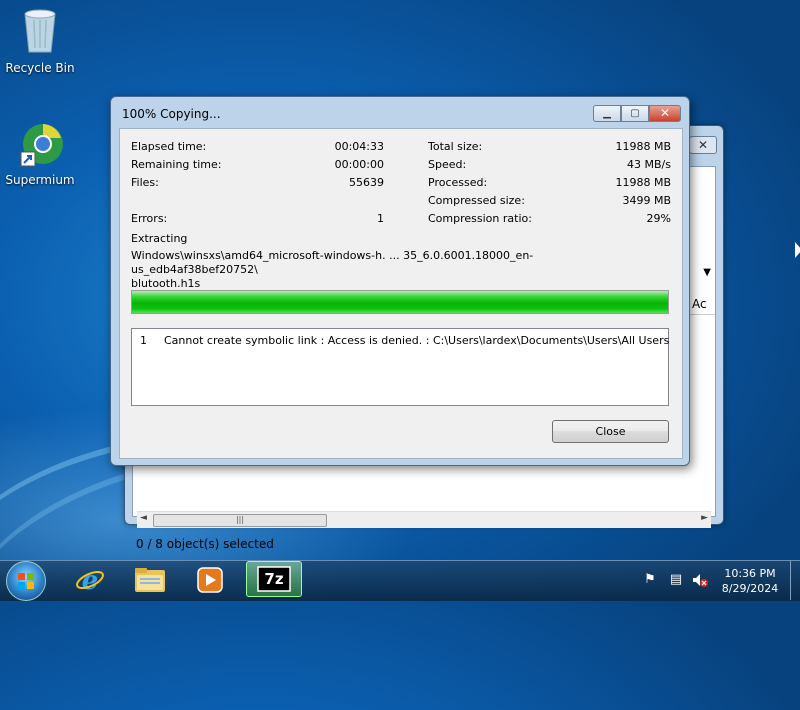 The height and width of the screenshot is (710, 800). What do you see at coordinates (41, 145) in the screenshot?
I see `supermium-browser-icon` at bounding box center [41, 145].